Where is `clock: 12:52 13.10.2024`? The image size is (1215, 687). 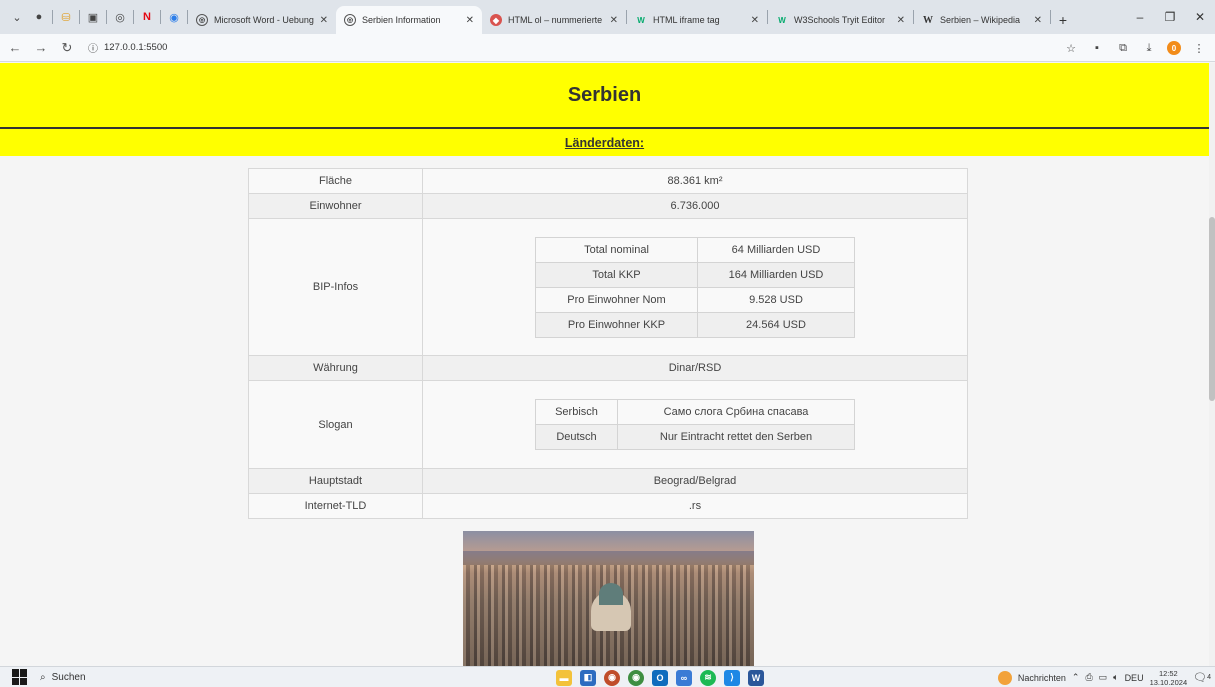
clock: 12:52 13.10.2024 is located at coordinates (1169, 678).